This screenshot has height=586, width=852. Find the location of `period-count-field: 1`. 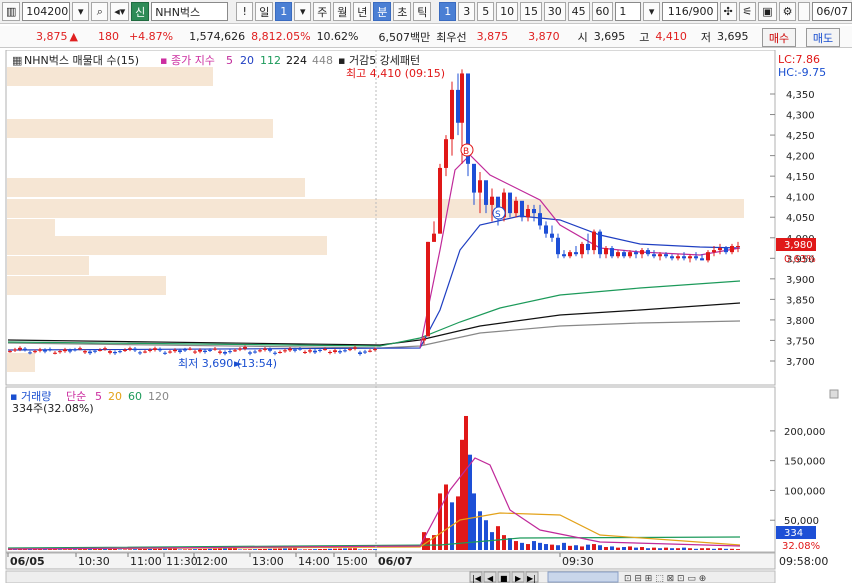

period-count-field: 1 is located at coordinates (283, 11).